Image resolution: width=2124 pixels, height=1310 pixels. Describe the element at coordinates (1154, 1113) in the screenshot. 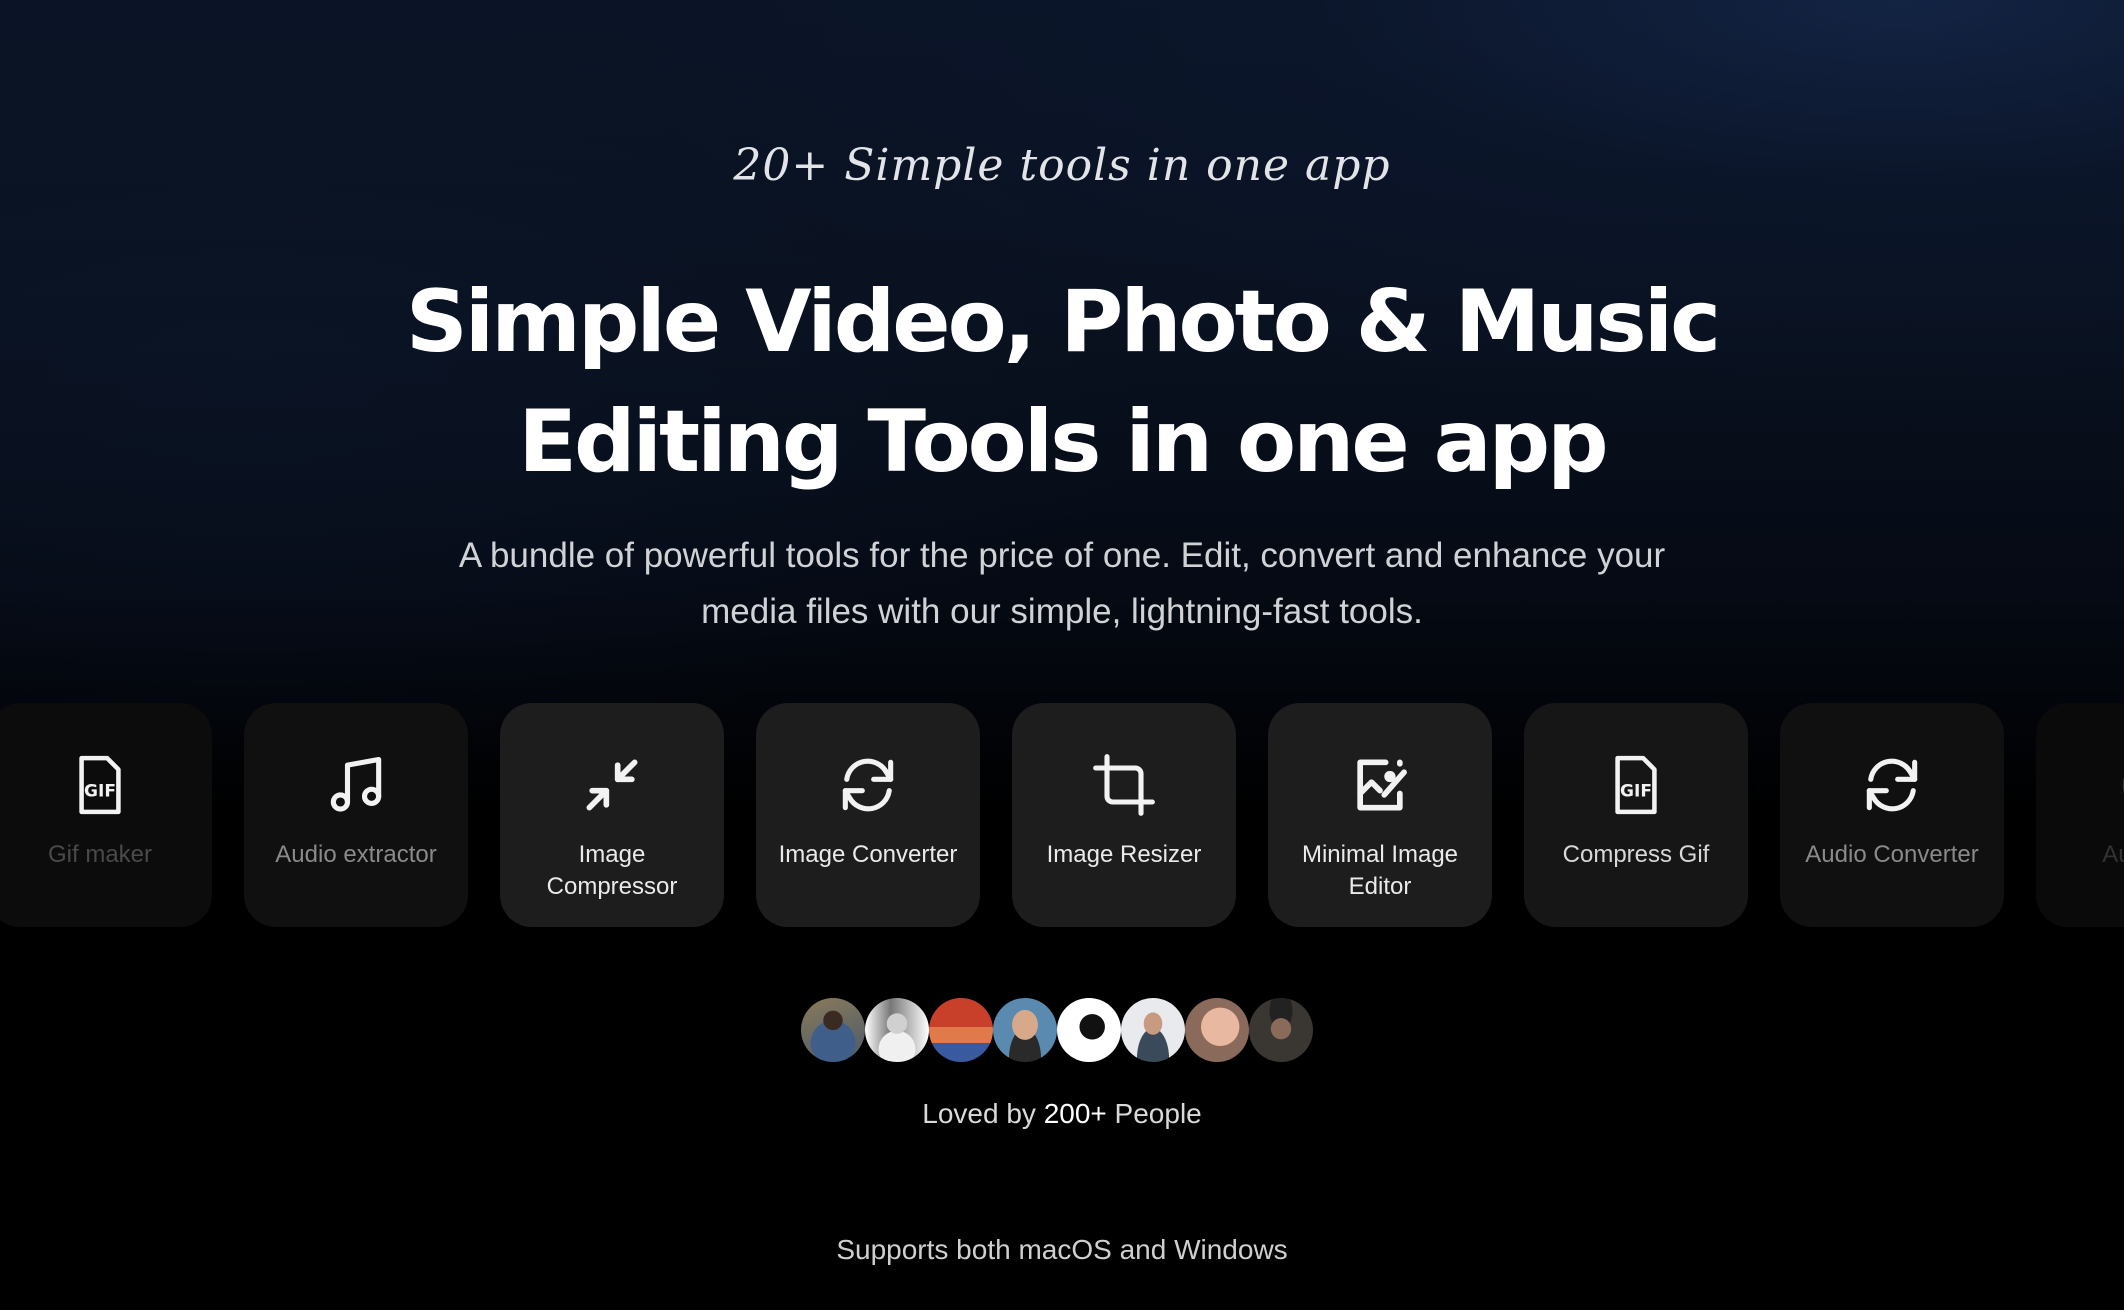

I see `loved-suffix: People` at that location.